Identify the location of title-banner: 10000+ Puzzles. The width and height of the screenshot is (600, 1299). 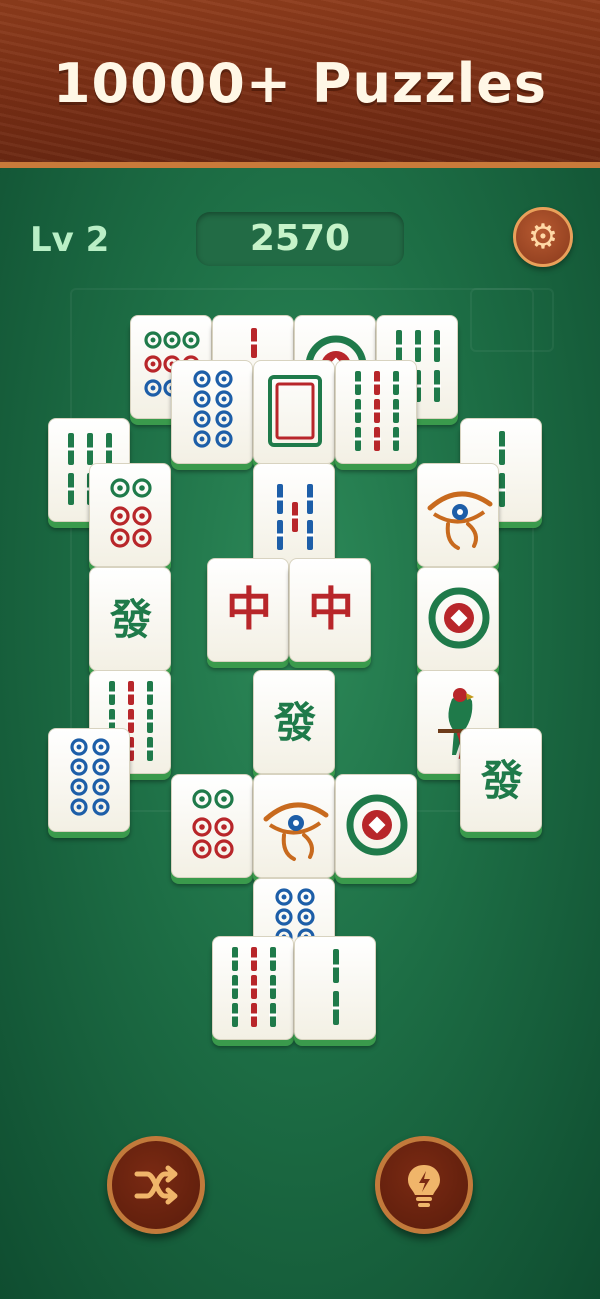
(300, 84).